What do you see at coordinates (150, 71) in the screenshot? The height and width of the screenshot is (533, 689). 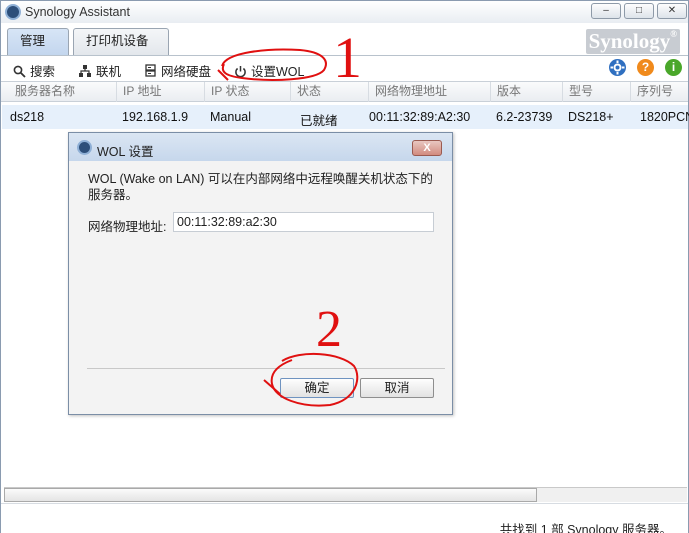 I see `drive-icon` at bounding box center [150, 71].